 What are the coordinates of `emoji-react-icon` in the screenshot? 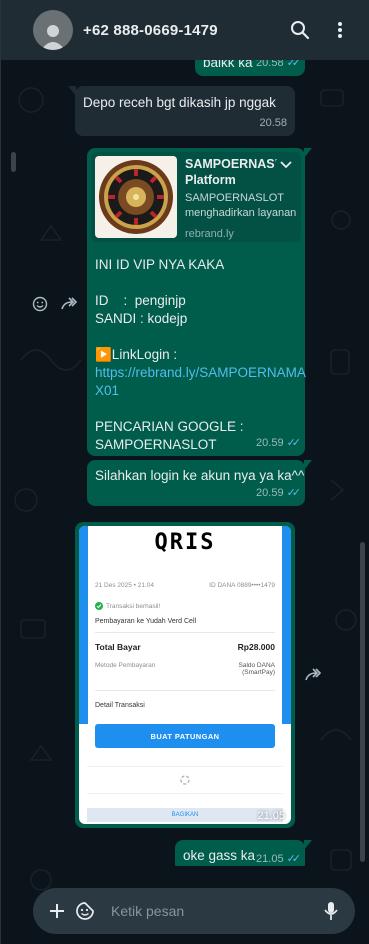 It's located at (40, 304).